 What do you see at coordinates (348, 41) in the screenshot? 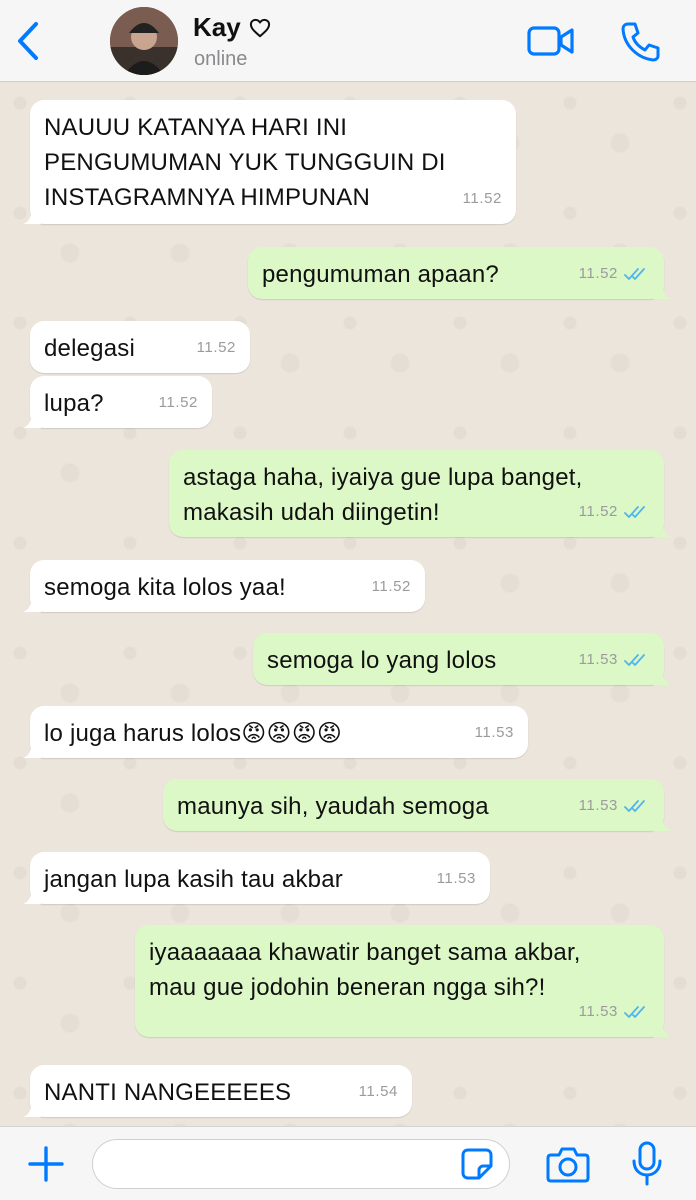
I see `chat-header: Kay online` at bounding box center [348, 41].